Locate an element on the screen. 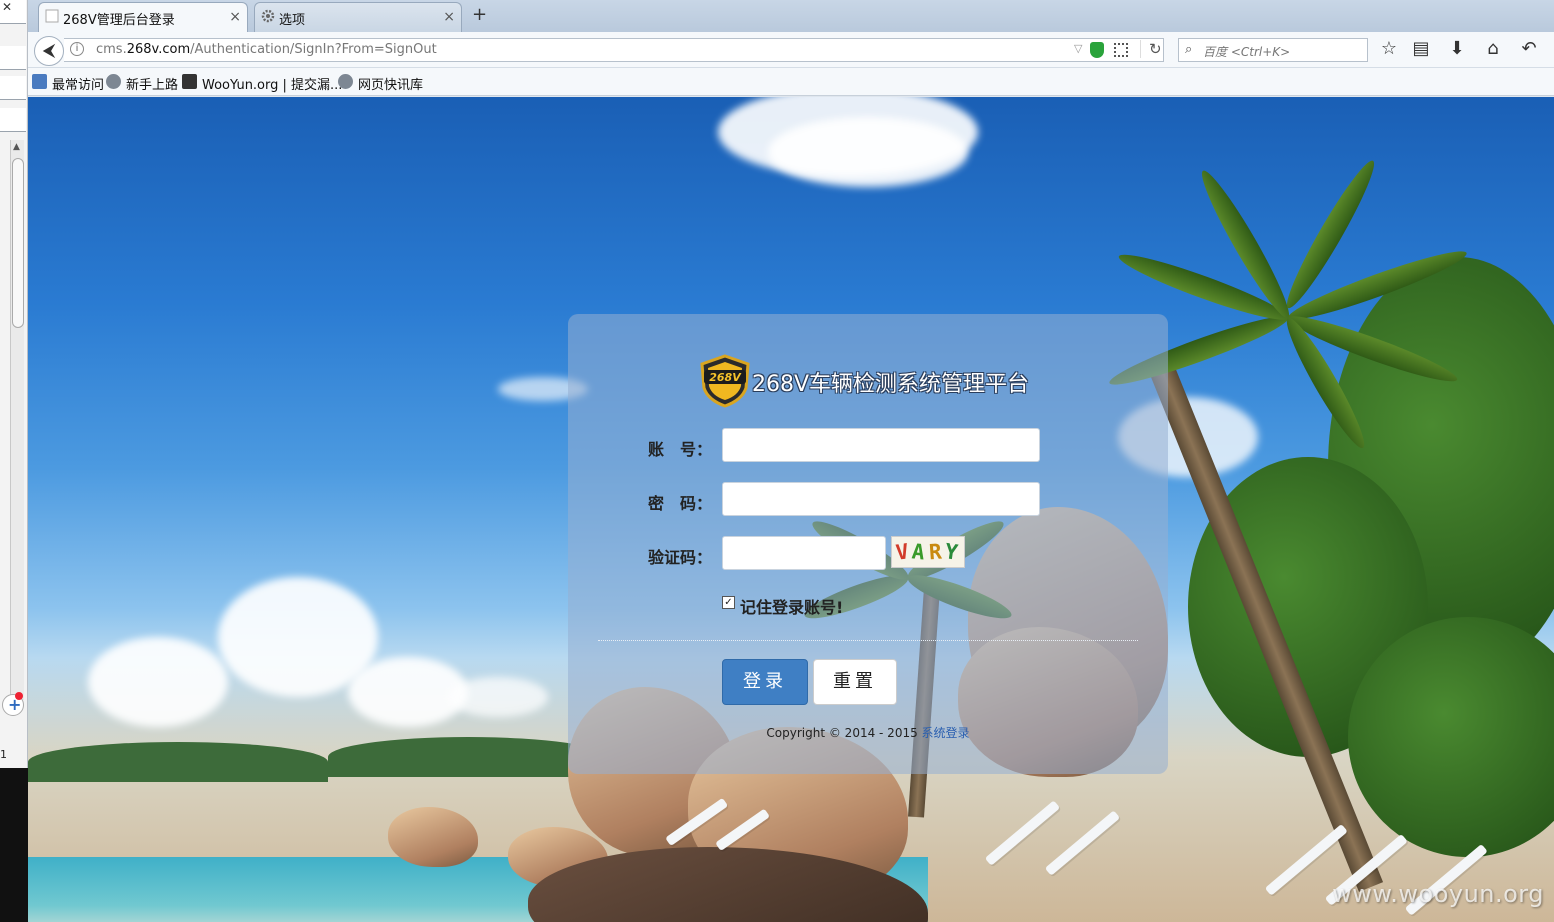 The image size is (1554, 922). tab-label: 268V管理后台登录 is located at coordinates (119, 20).